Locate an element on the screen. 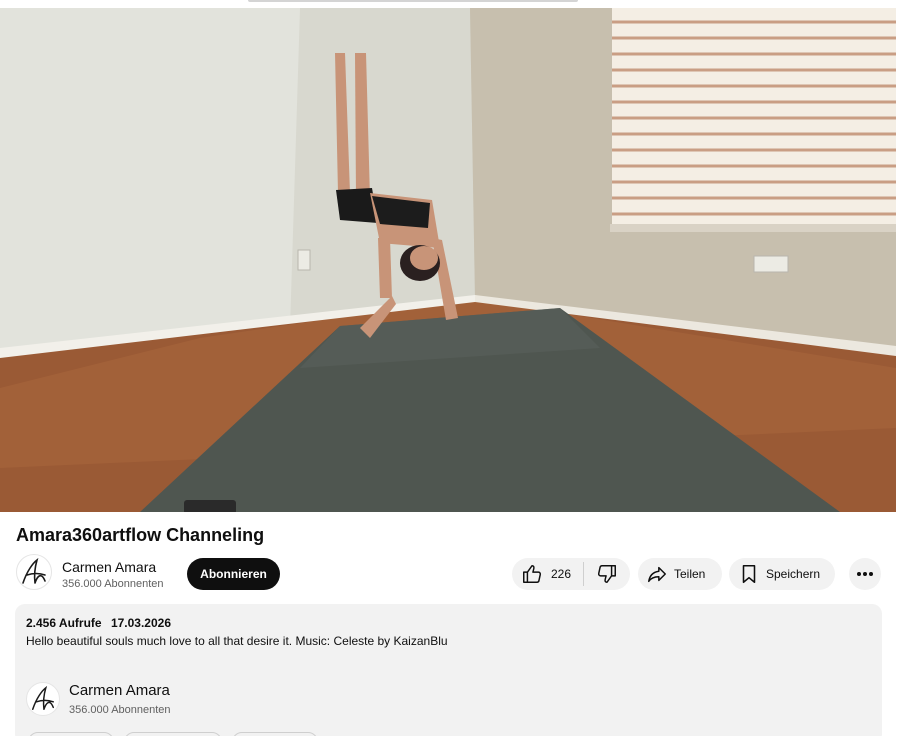 Image resolution: width=898 pixels, height=736 pixels. view-count: 2.456 Aufrufe is located at coordinates (64, 623).